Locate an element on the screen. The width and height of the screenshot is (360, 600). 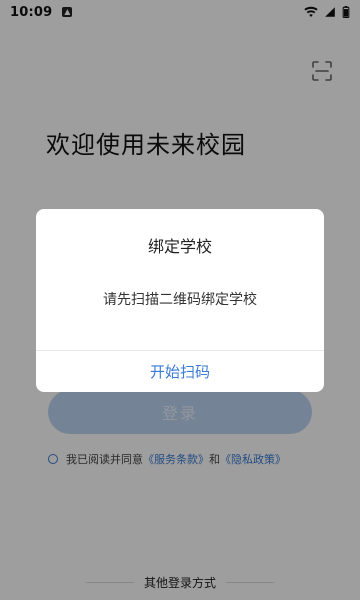
start-scan-button: 开始扫码 is located at coordinates (180, 371).